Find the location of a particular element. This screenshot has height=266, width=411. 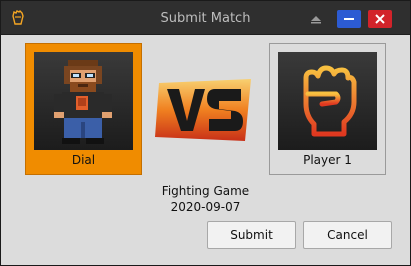

pixel-avatar-icon is located at coordinates (83, 101).